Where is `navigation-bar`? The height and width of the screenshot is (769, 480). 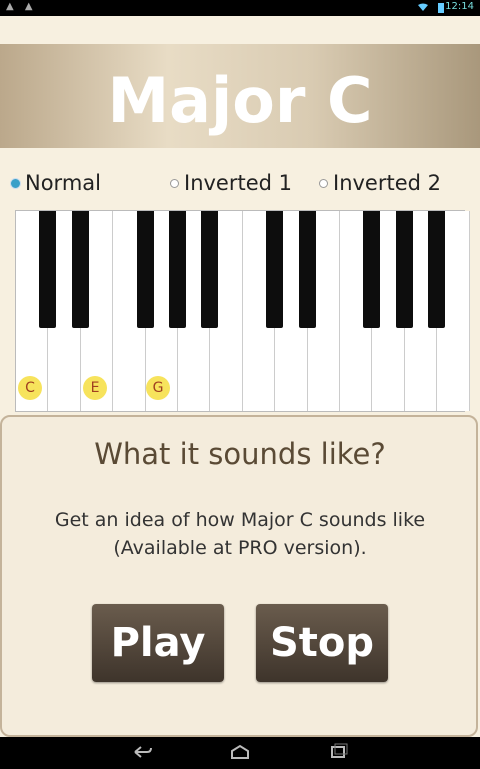
navigation-bar is located at coordinates (240, 753).